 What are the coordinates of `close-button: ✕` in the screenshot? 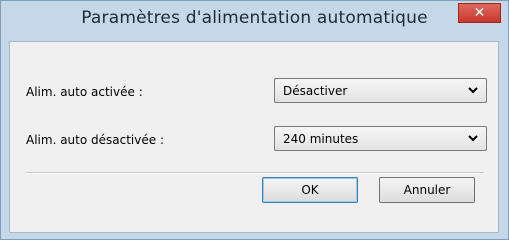 It's located at (479, 13).